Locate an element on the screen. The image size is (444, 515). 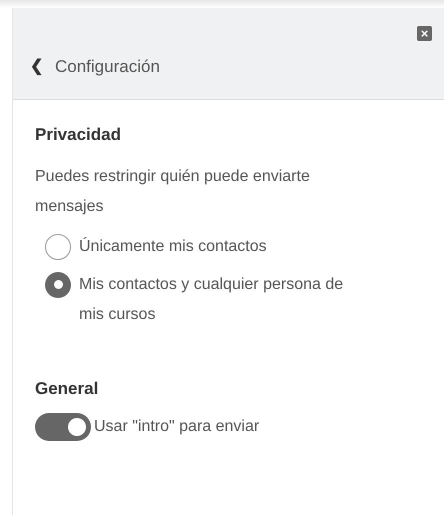
toggle-label: Usar "intro" para enviar is located at coordinates (177, 427).